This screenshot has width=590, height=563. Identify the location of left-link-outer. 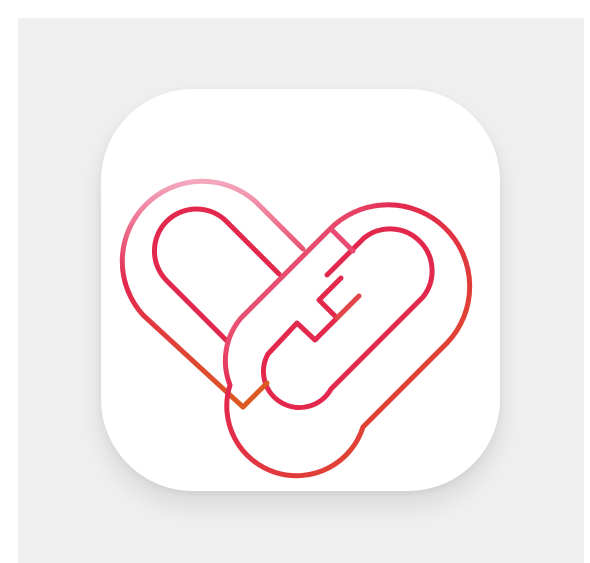
(212, 294).